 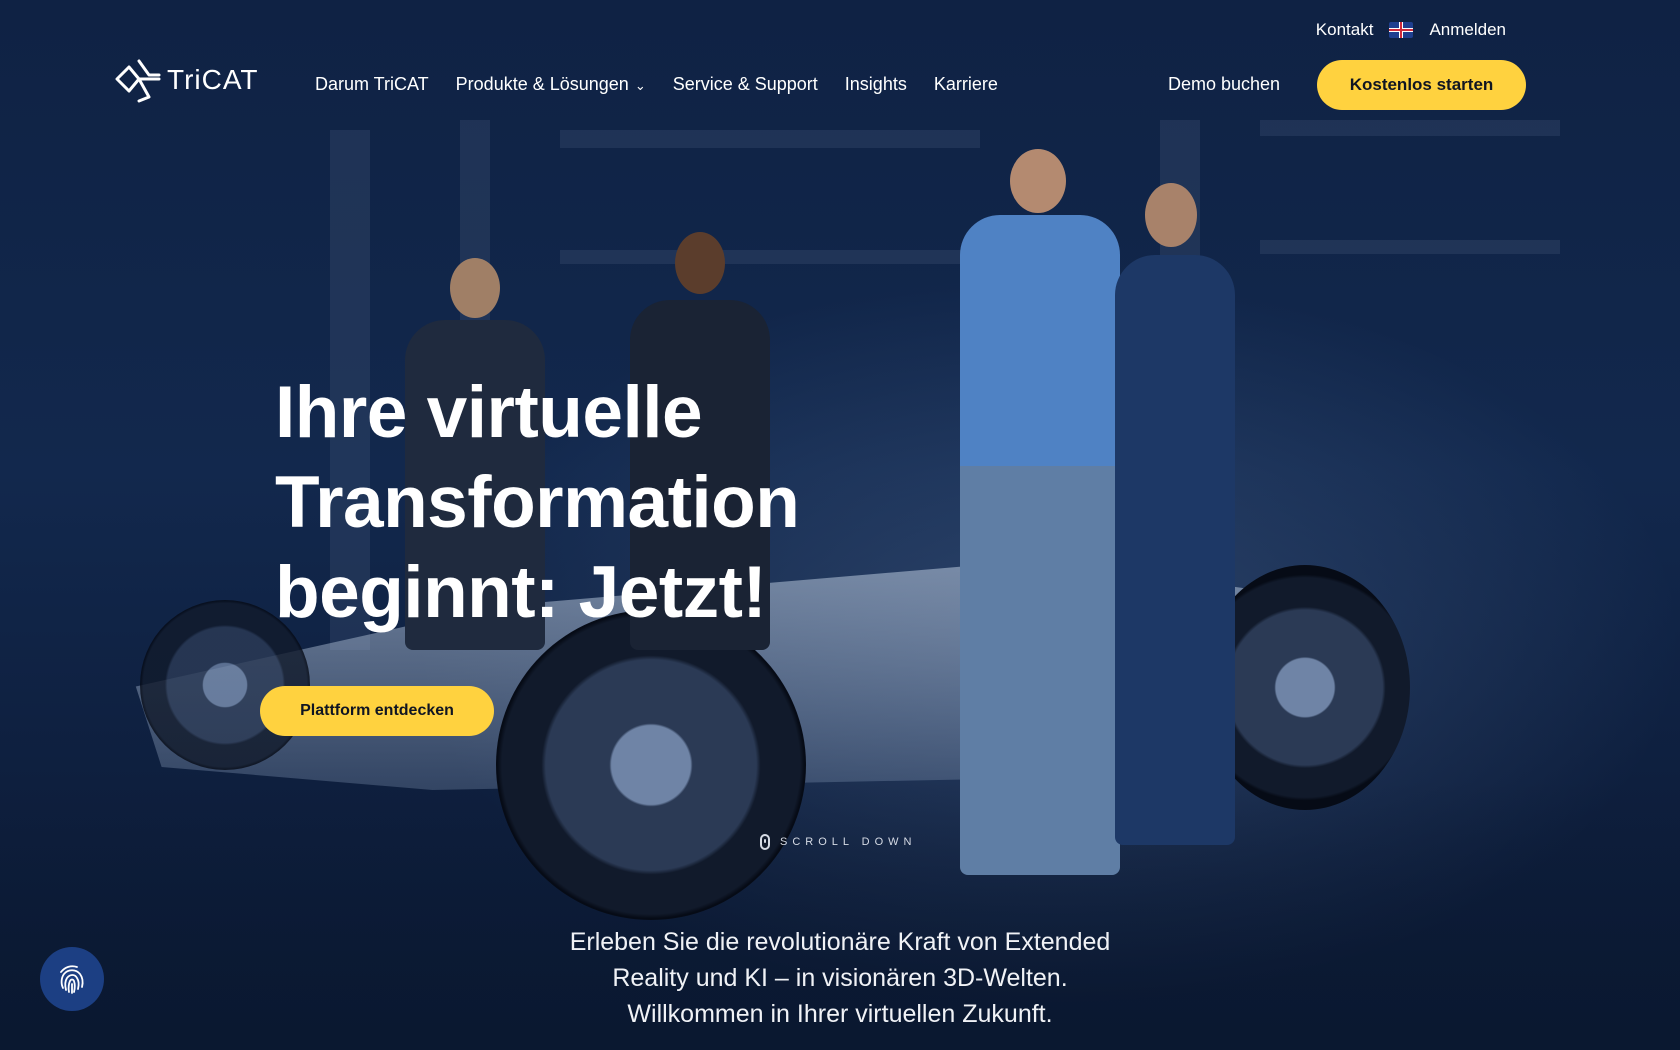 I want to click on nav-produkte-loesungen: Produkte & Lösungen ⌄, so click(x=551, y=84).